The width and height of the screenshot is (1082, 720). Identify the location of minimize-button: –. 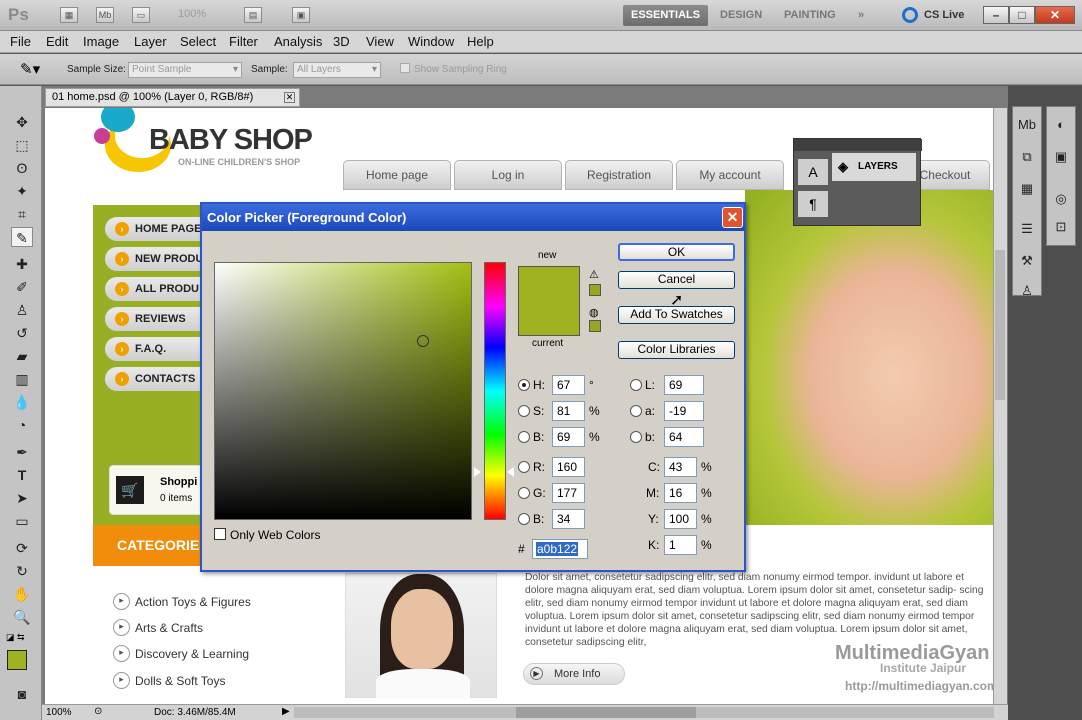
(996, 15).